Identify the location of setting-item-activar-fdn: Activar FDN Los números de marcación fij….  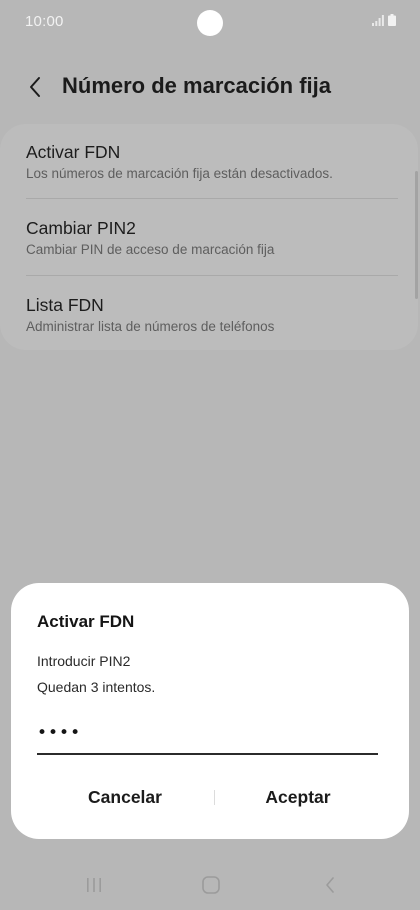
(212, 162).